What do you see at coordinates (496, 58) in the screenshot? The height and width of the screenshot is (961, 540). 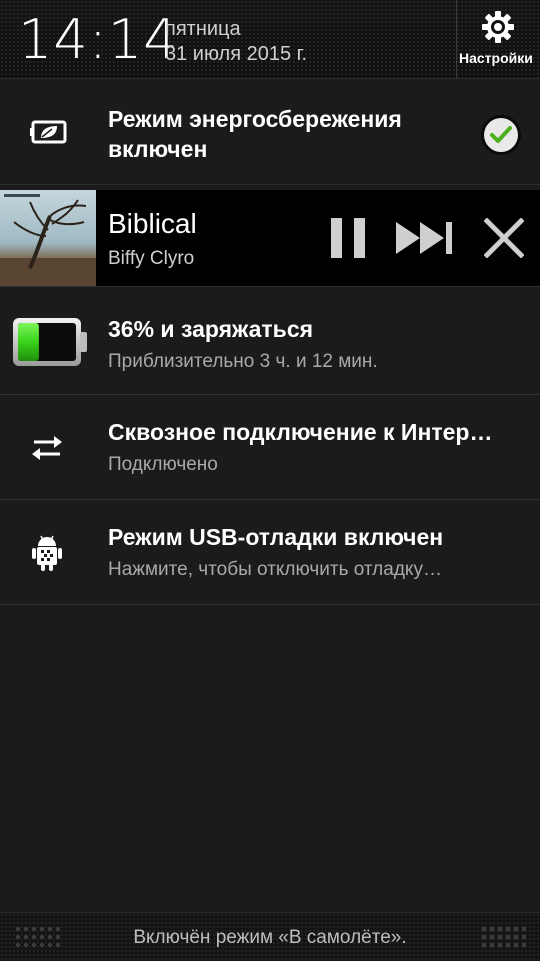 I see `settings-label: Настройки` at bounding box center [496, 58].